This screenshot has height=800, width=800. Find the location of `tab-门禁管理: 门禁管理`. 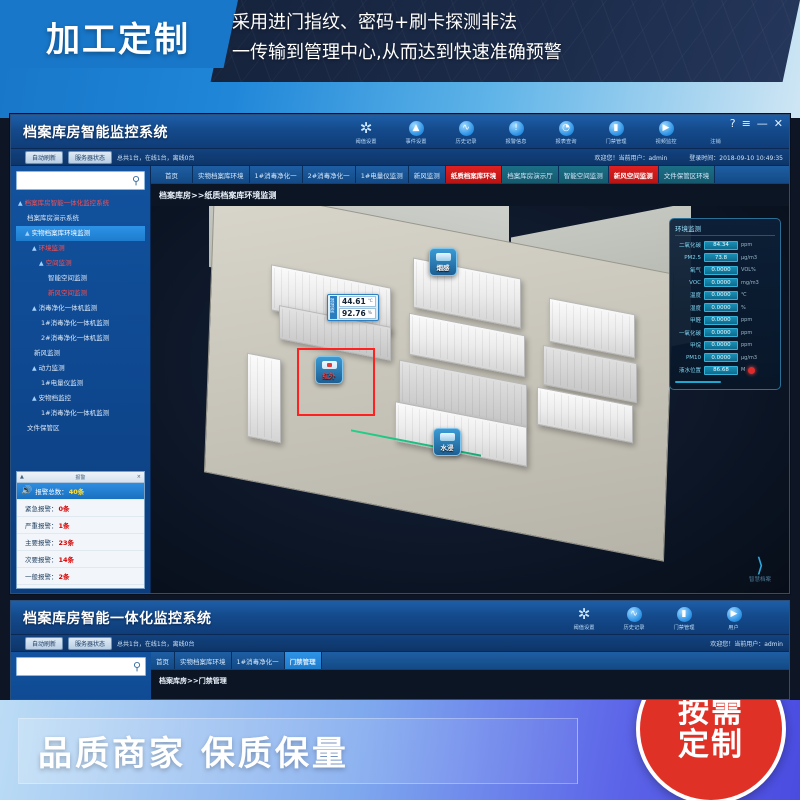

tab-门禁管理: 门禁管理 is located at coordinates (303, 660).